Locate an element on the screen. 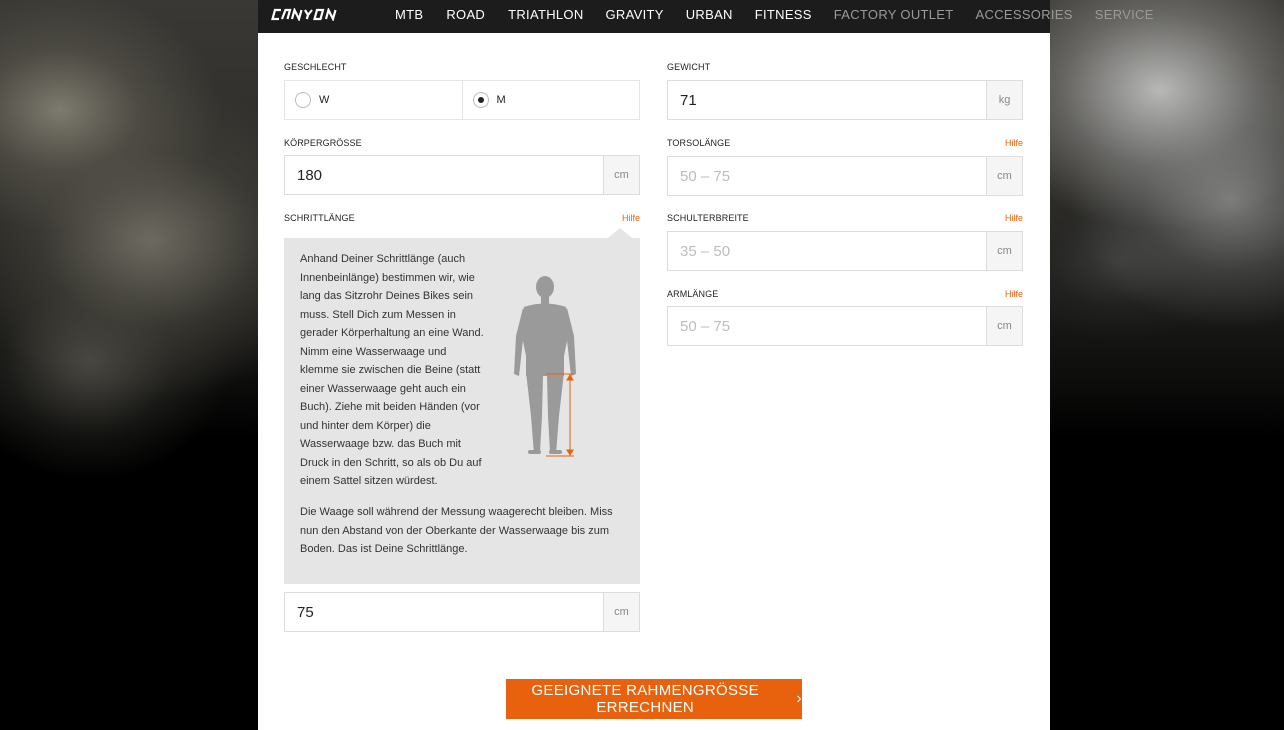 The image size is (1284, 730). height-input is located at coordinates (444, 175).